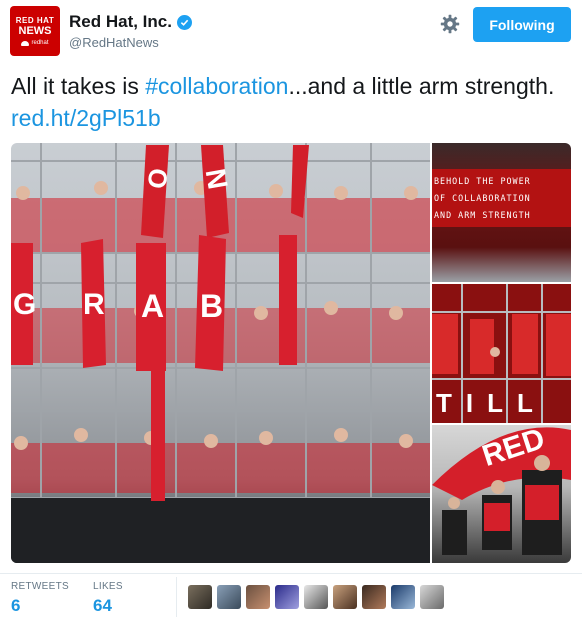 Image resolution: width=582 pixels, height=619 pixels. What do you see at coordinates (86, 118) in the screenshot?
I see `tweet-url-link: red.ht/2gPl51b` at bounding box center [86, 118].